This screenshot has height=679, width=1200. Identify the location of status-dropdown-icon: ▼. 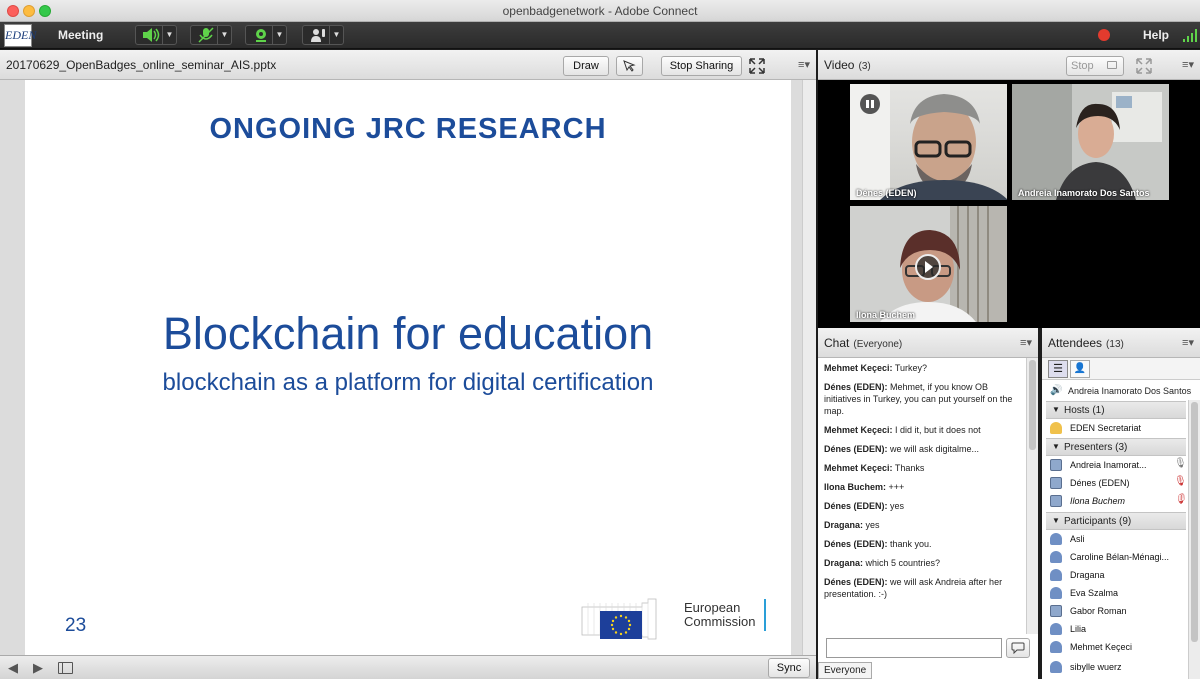
(336, 35).